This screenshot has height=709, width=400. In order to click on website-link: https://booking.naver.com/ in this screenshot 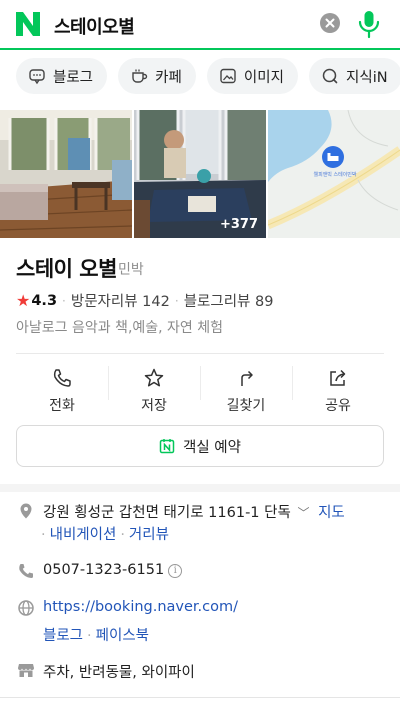, I will do `click(140, 607)`.